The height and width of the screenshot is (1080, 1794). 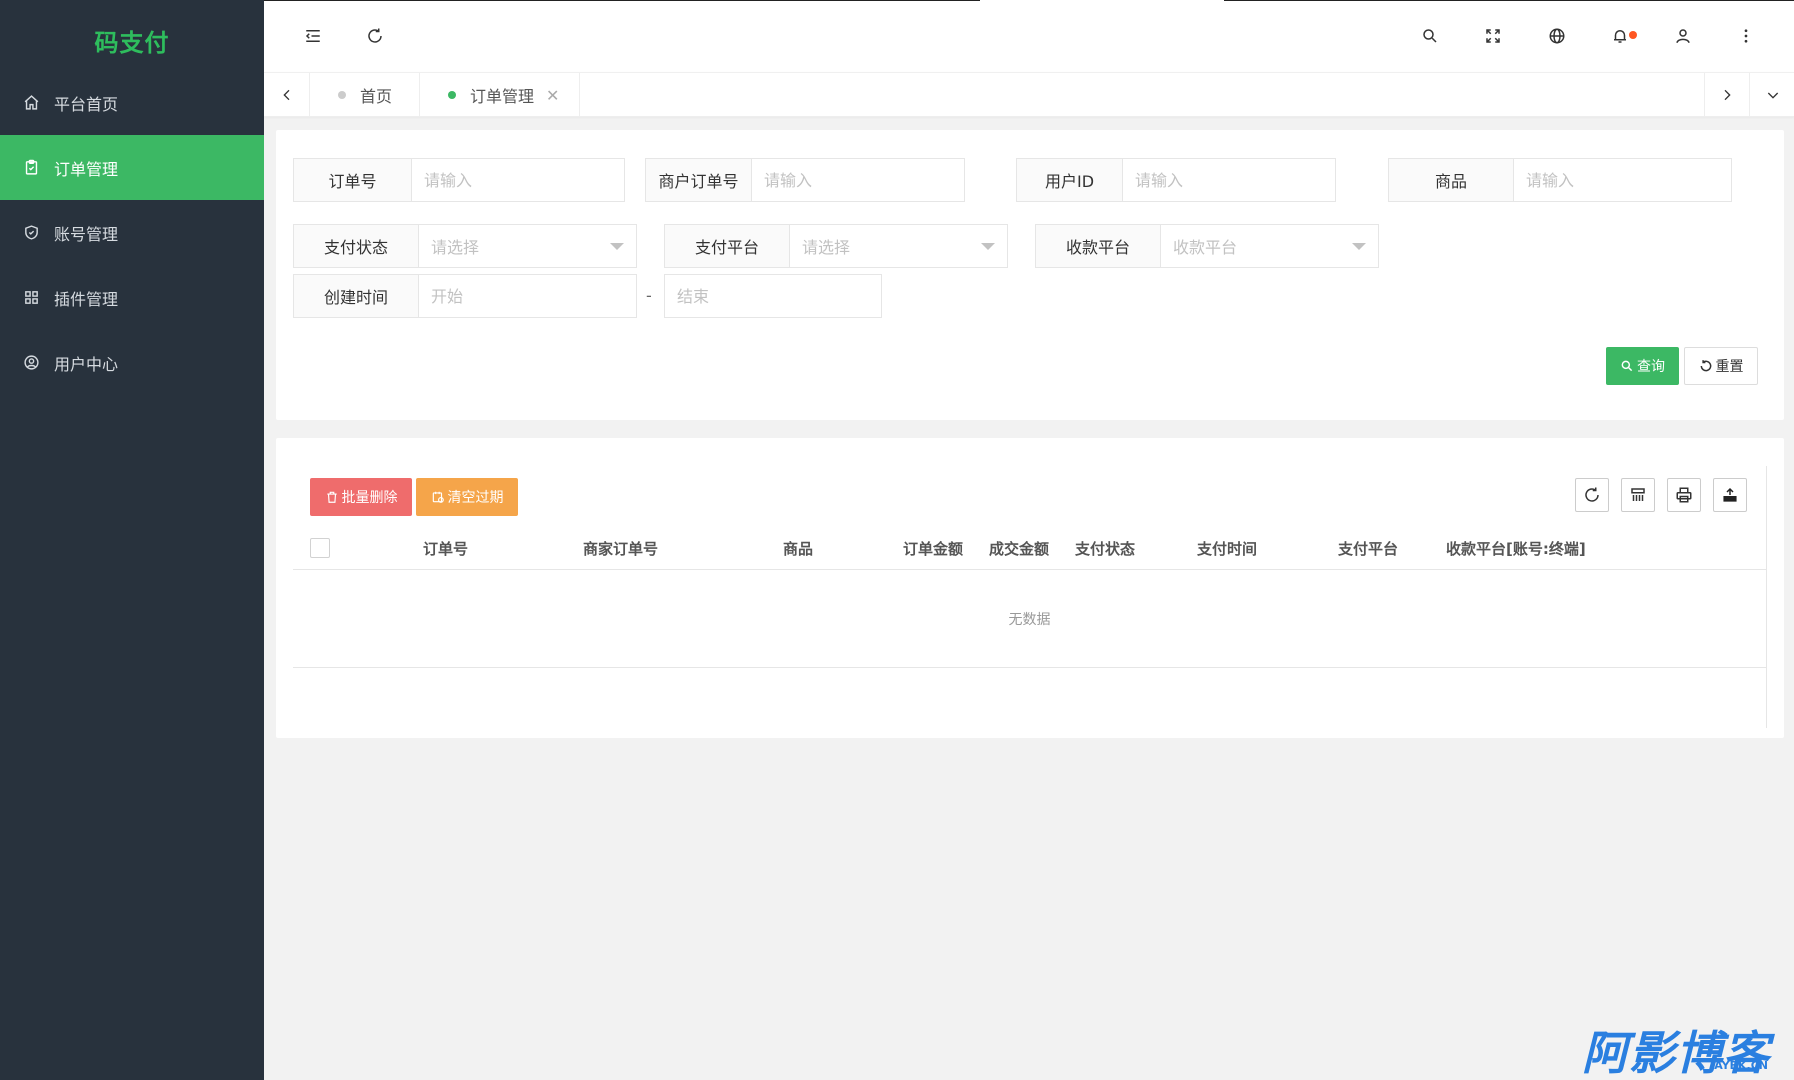 I want to click on columns-icon, so click(x=1638, y=494).